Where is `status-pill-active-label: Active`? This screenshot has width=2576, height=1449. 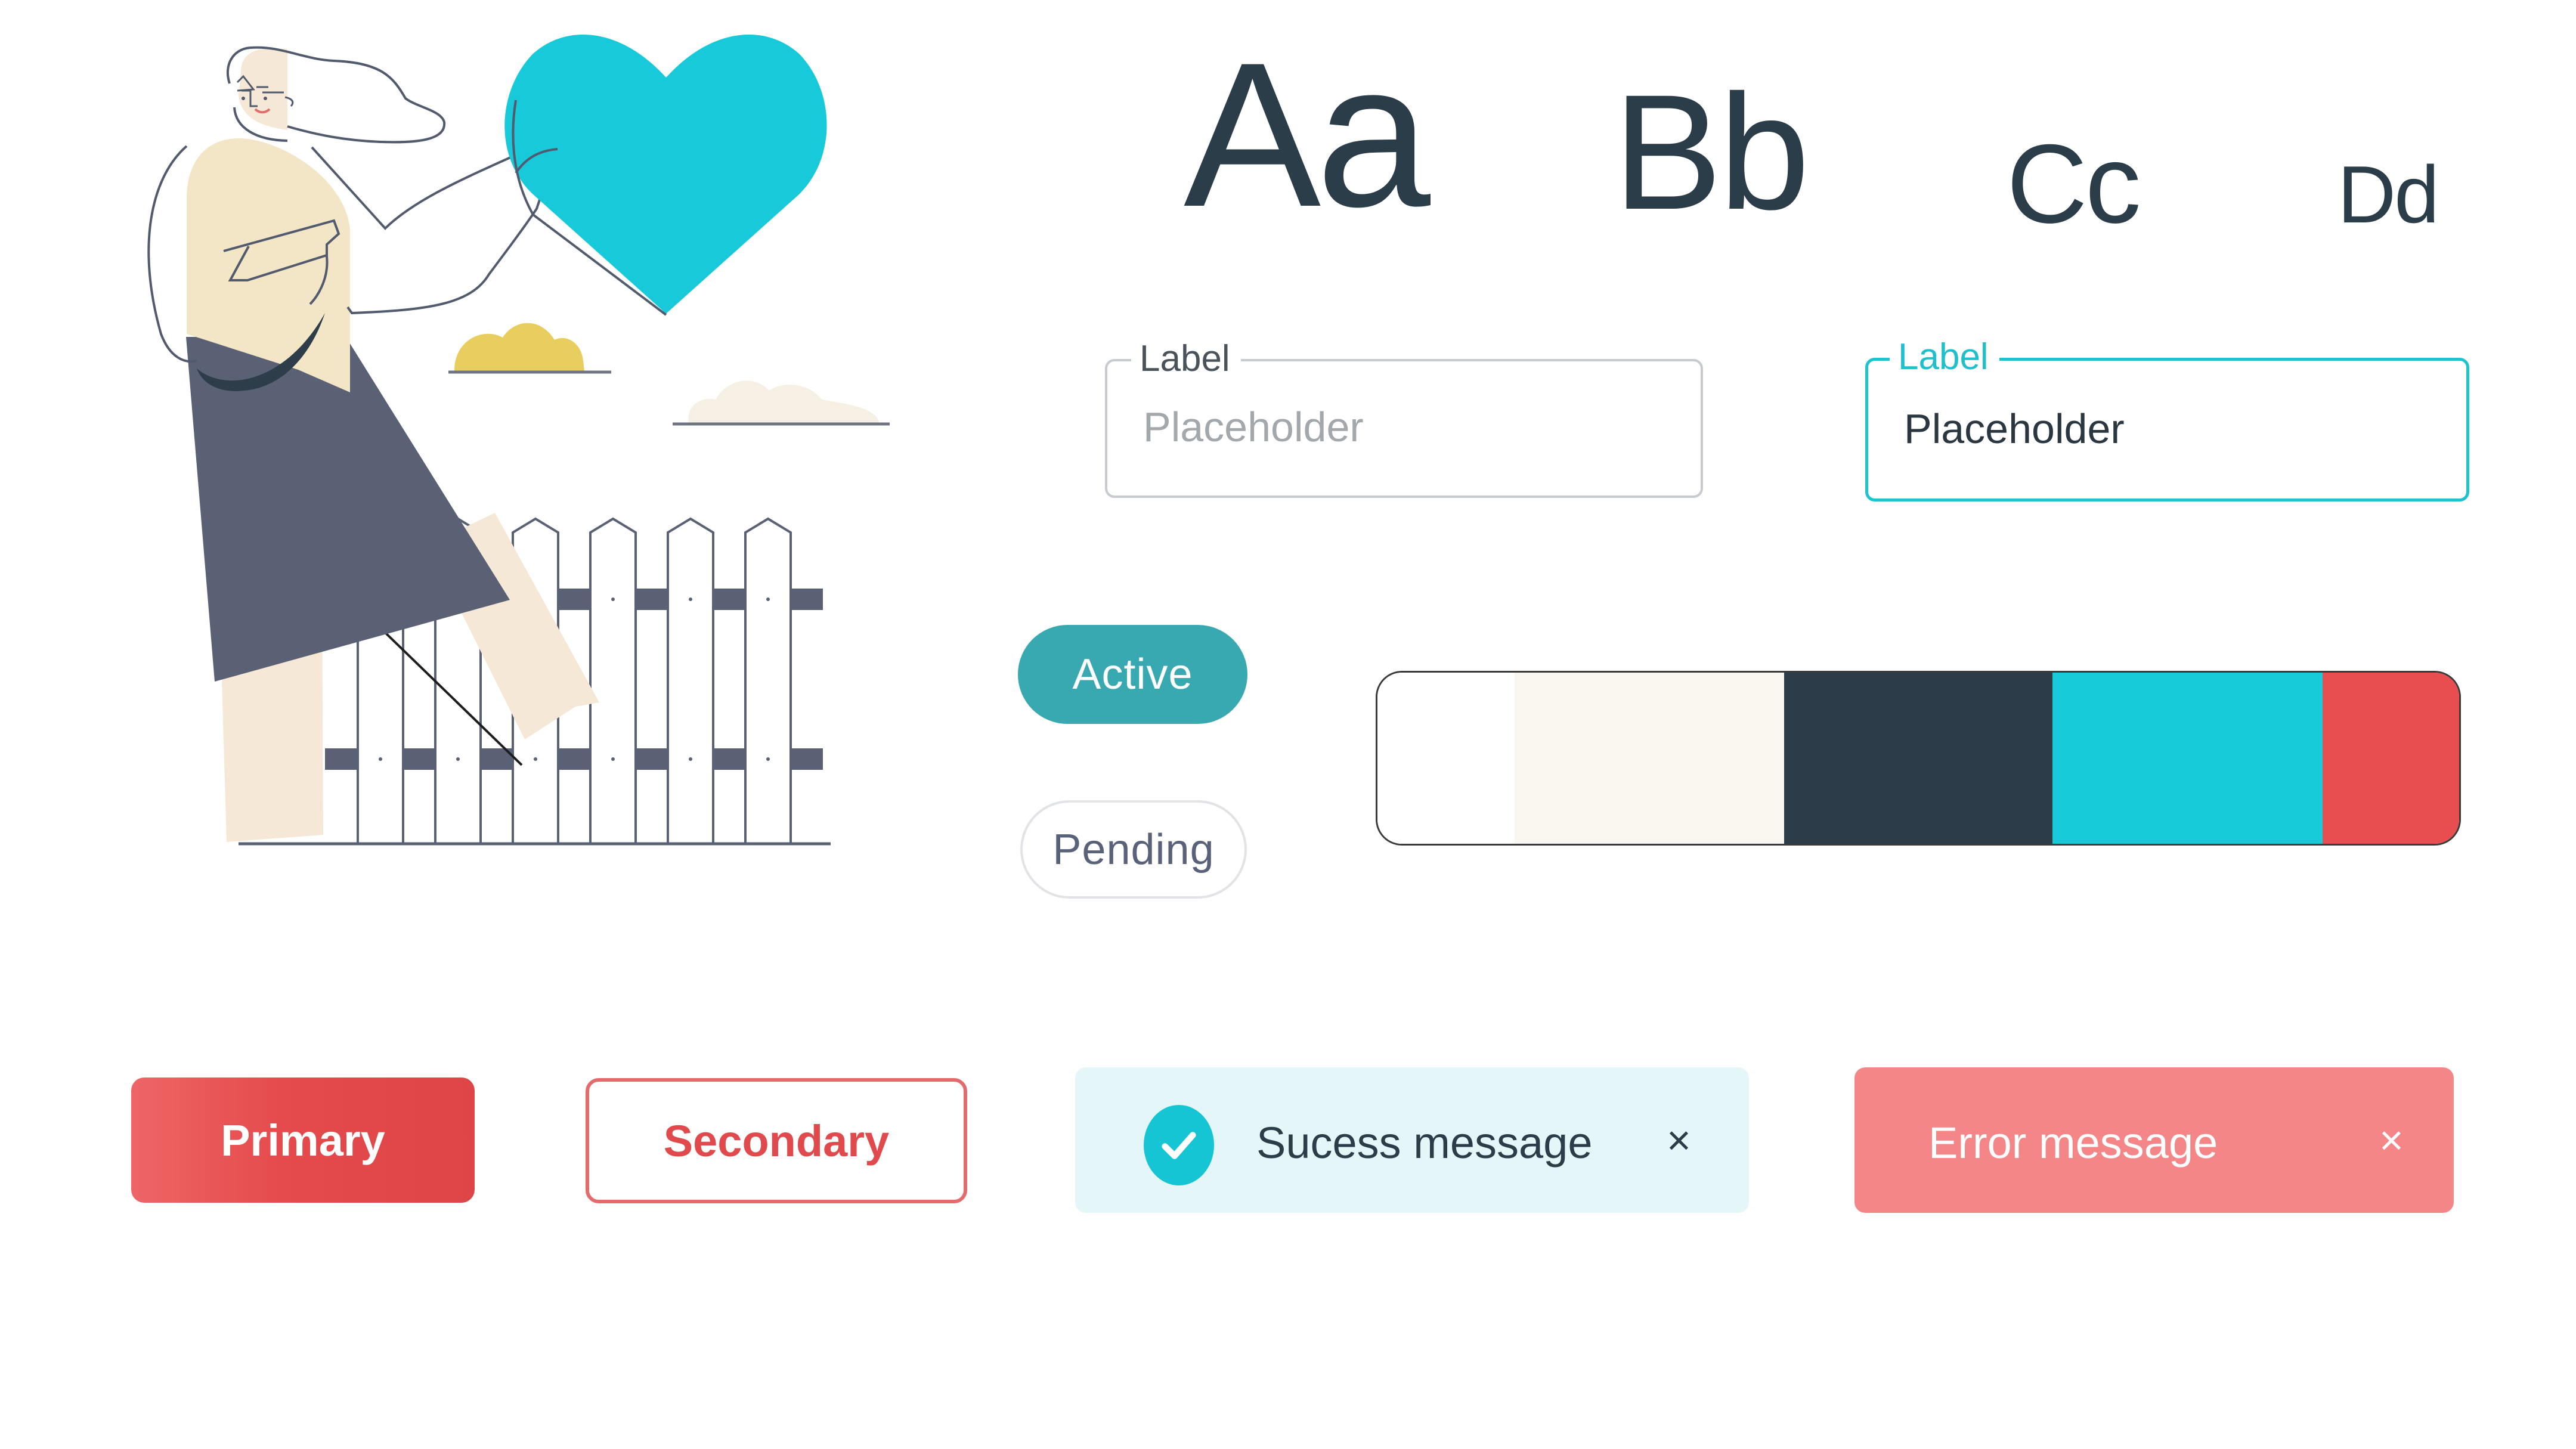
status-pill-active-label: Active is located at coordinates (1133, 674).